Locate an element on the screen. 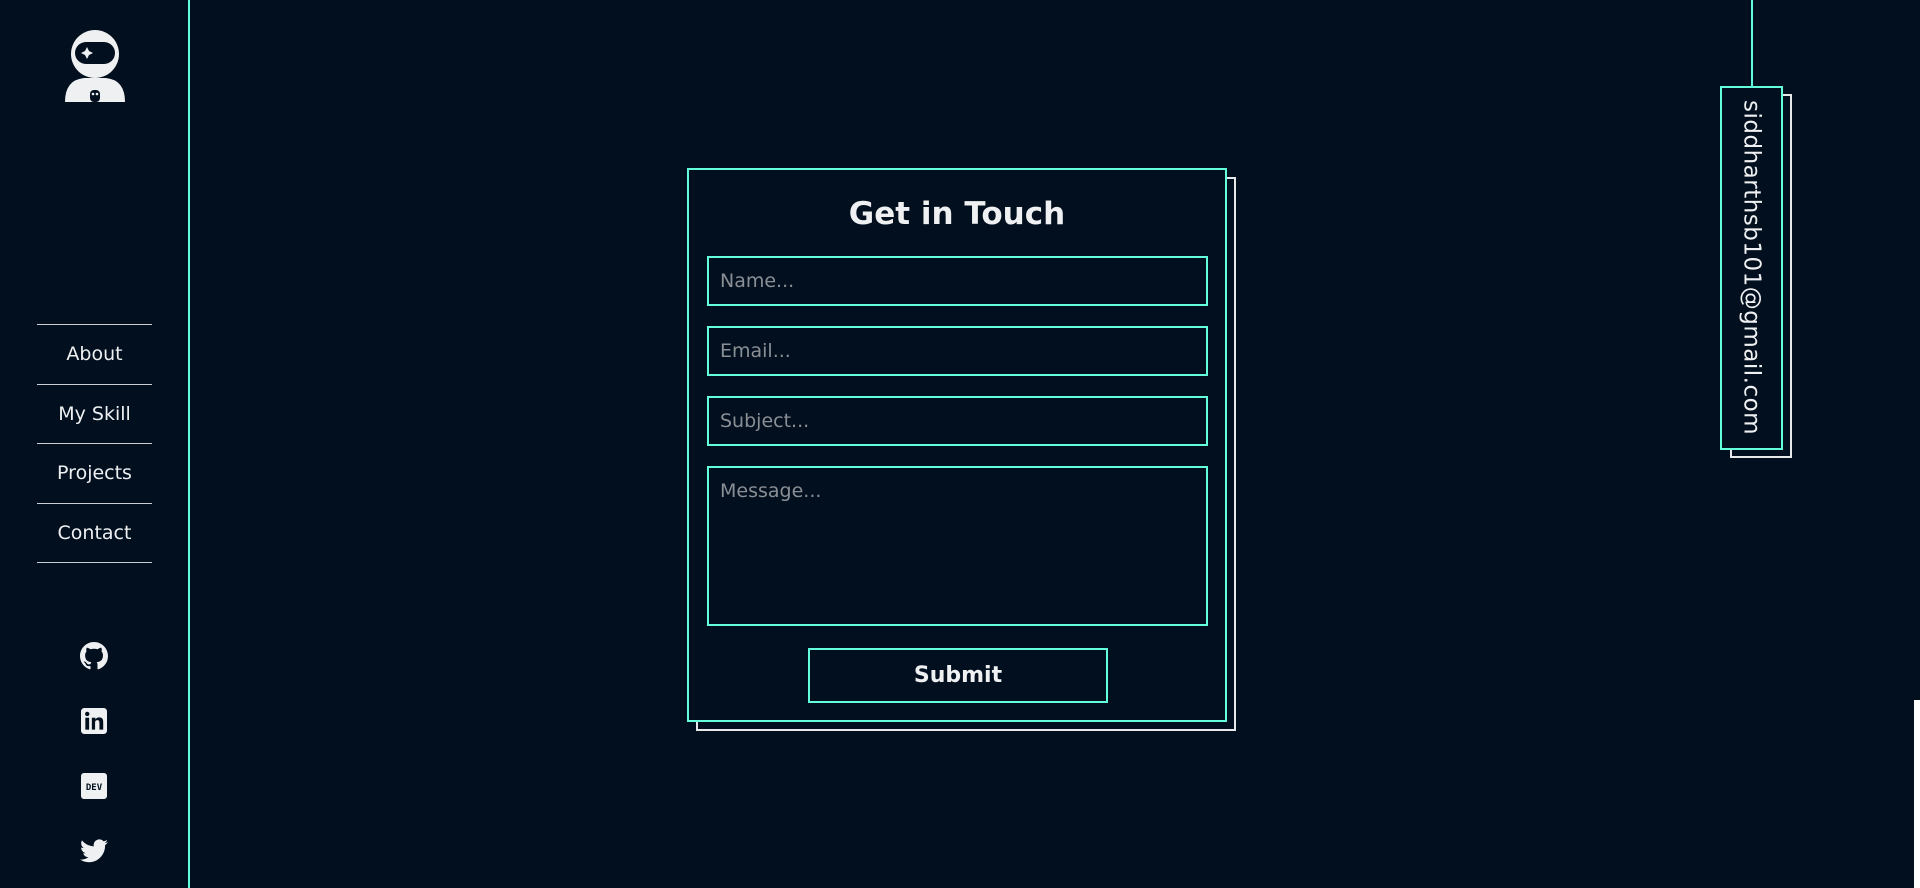 This screenshot has height=888, width=1920. nav-item-label: Contact is located at coordinates (94, 532).